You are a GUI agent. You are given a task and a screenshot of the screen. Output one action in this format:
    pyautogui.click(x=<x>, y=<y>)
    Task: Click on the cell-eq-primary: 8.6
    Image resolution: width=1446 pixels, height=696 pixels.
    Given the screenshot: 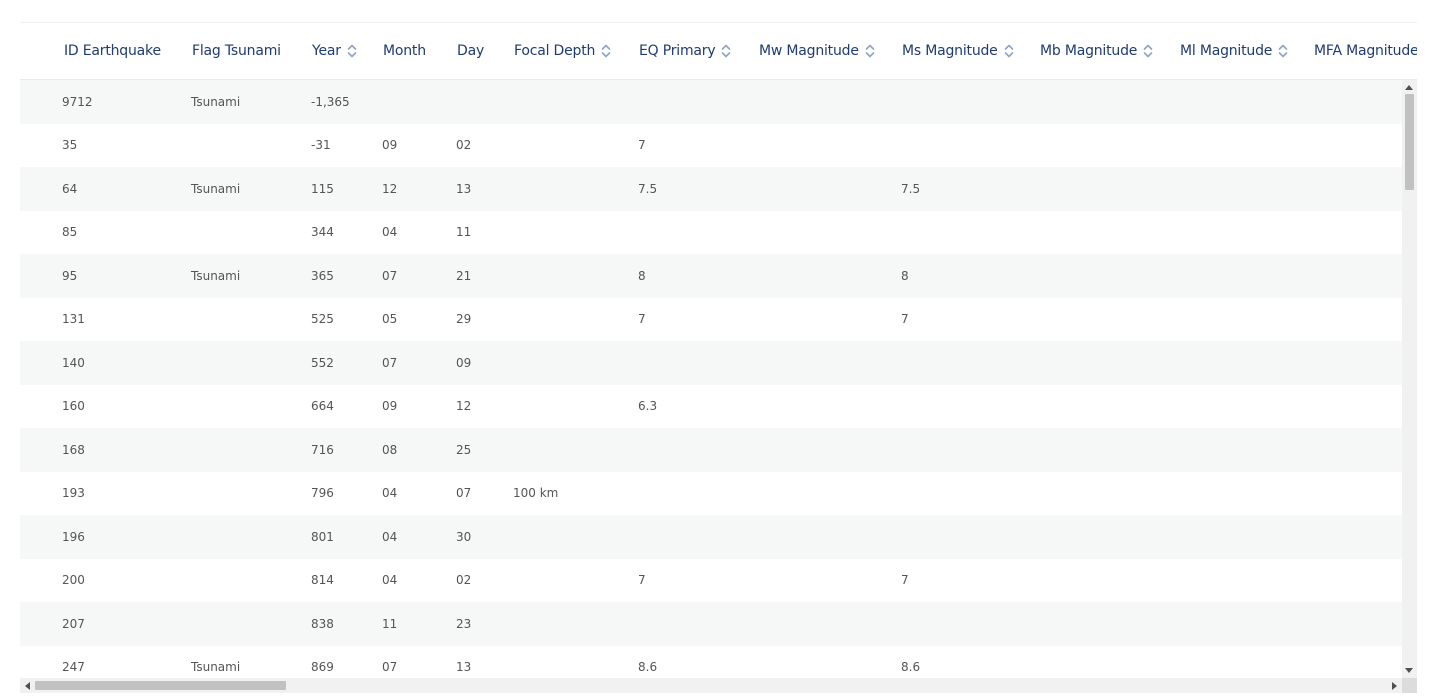 What is the action you would take?
    pyautogui.click(x=648, y=667)
    